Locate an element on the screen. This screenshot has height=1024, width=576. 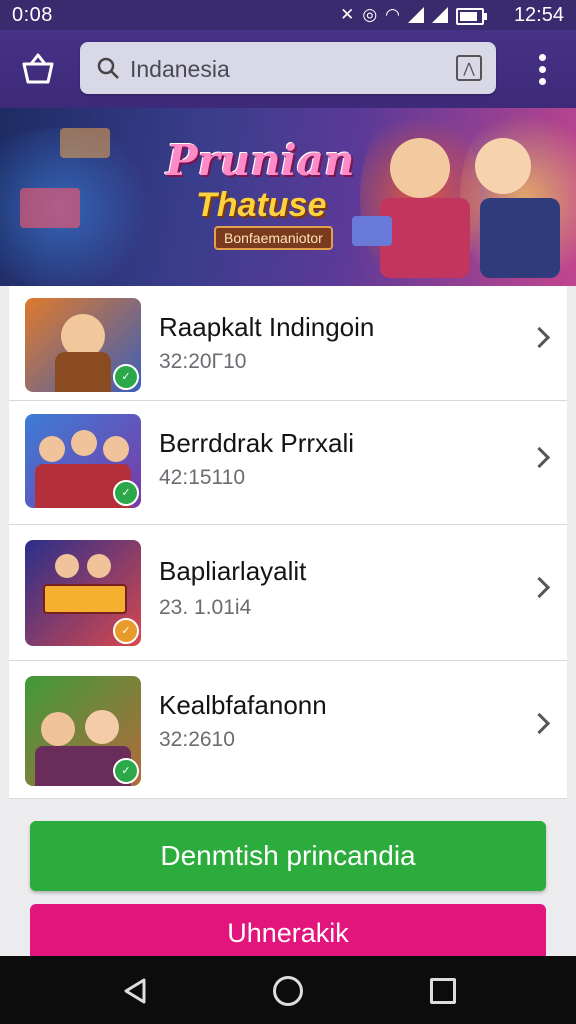
system-nav-bar is located at coordinates (288, 990).